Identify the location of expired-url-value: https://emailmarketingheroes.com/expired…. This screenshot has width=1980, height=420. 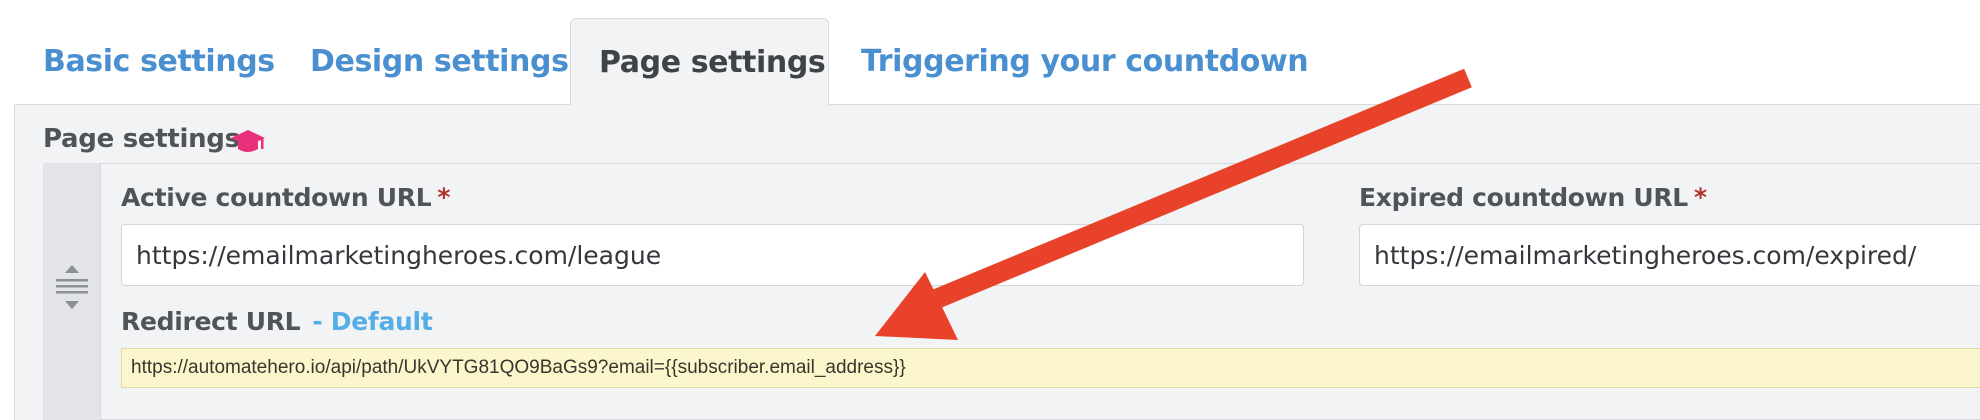
(1645, 255).